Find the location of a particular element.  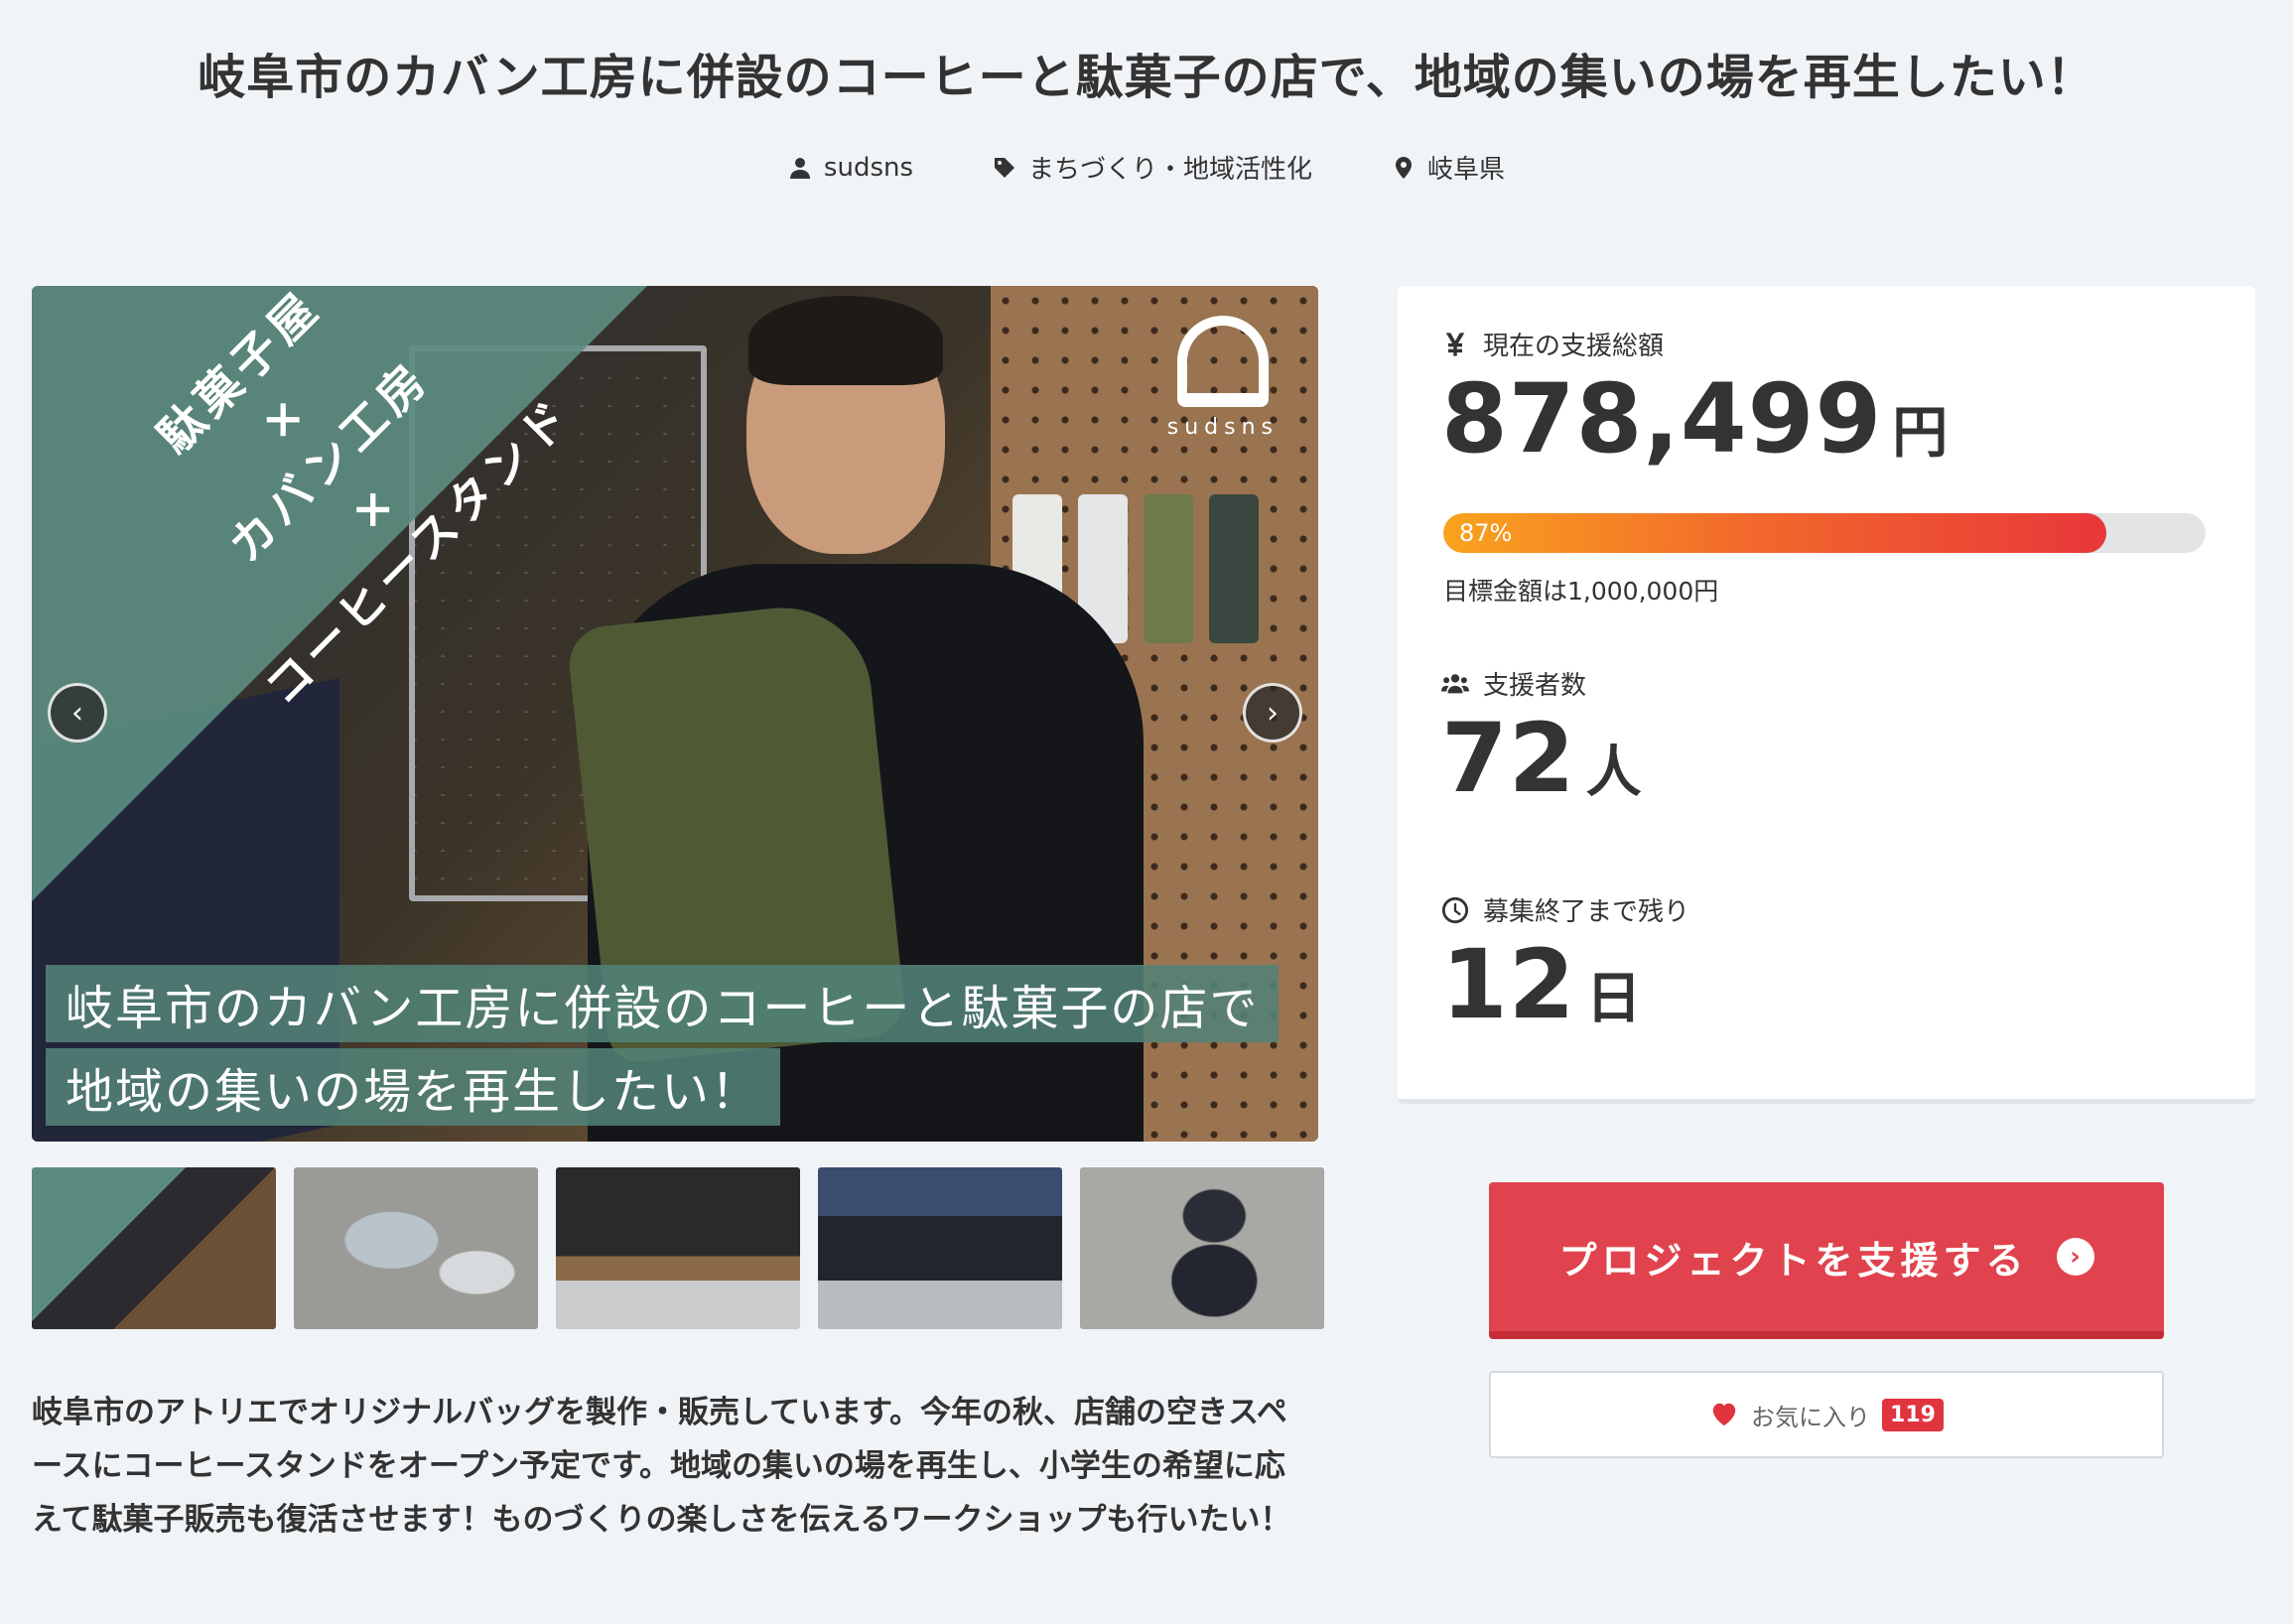

carousel-next-button: › is located at coordinates (1272, 713).